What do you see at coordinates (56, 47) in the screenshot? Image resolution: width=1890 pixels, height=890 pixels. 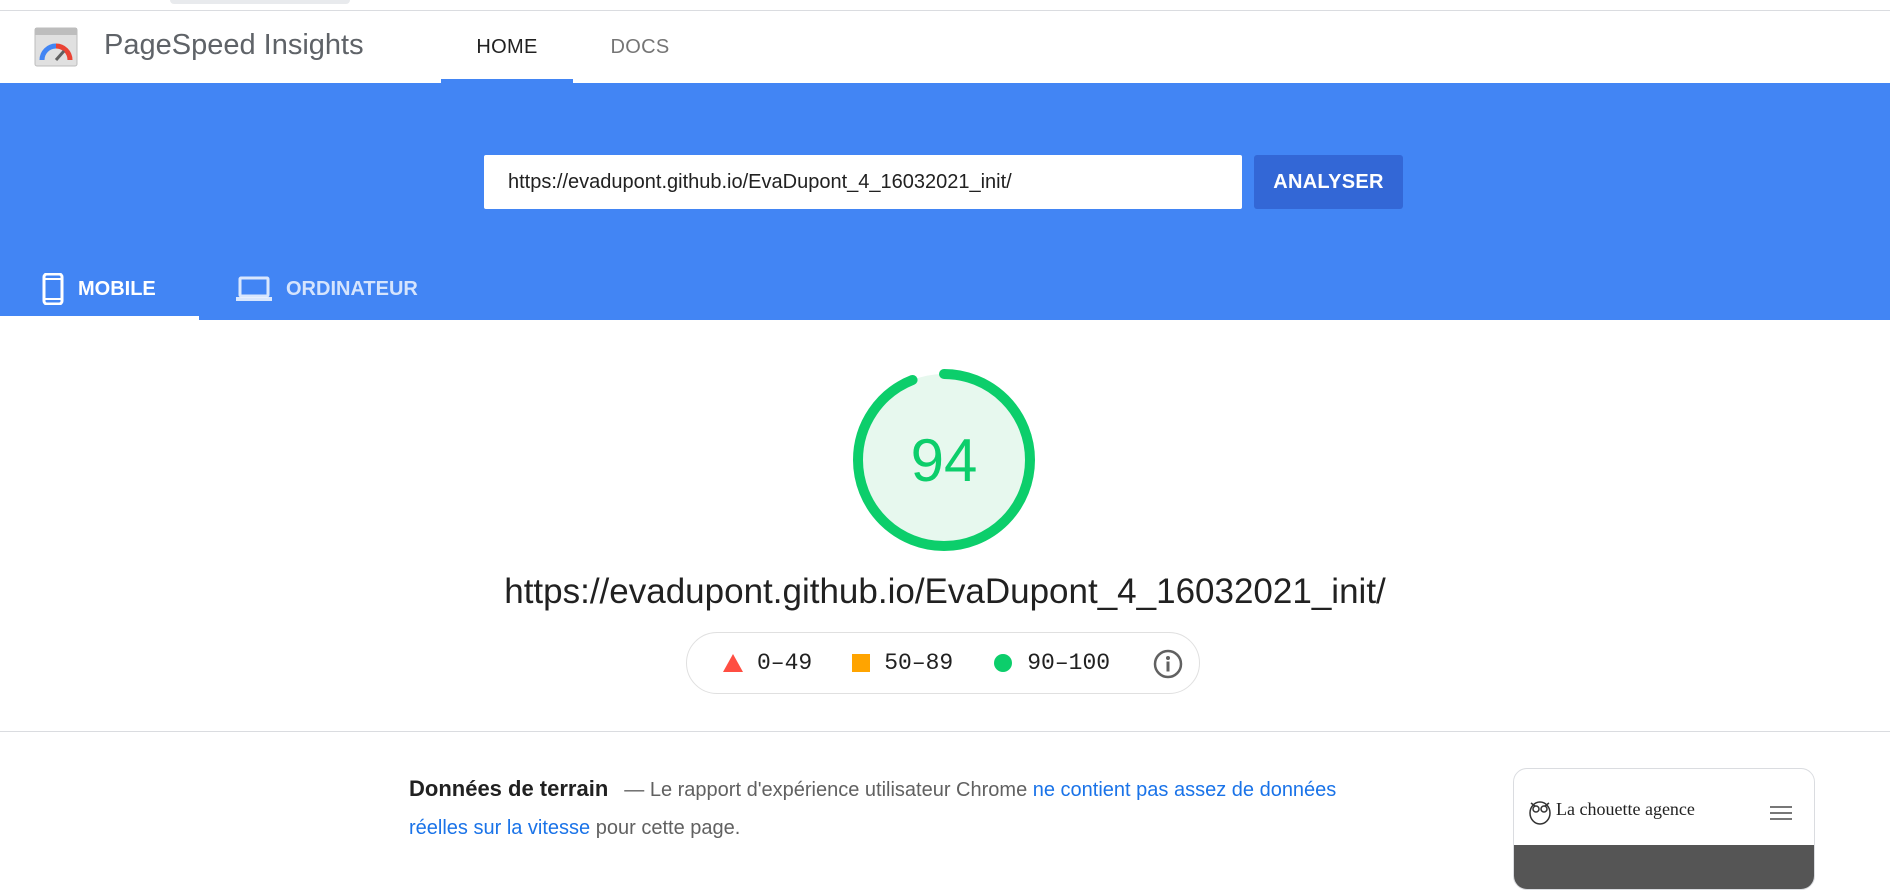 I see `pagespeed-logo-icon` at bounding box center [56, 47].